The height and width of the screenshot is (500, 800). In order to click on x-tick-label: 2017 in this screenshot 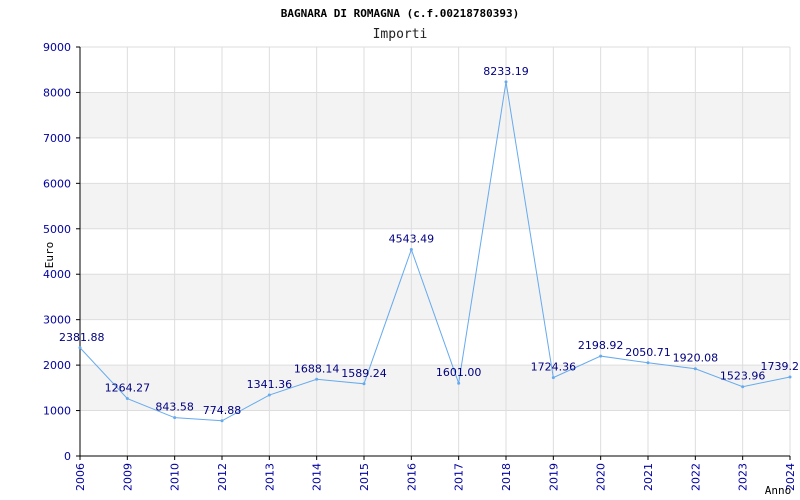, I will do `click(459, 477)`.